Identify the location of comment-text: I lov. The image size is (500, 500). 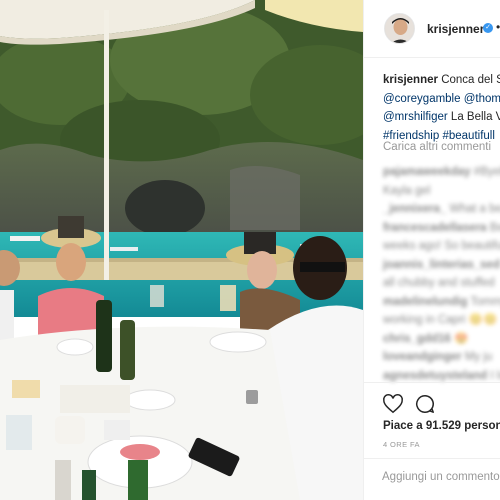
(495, 375).